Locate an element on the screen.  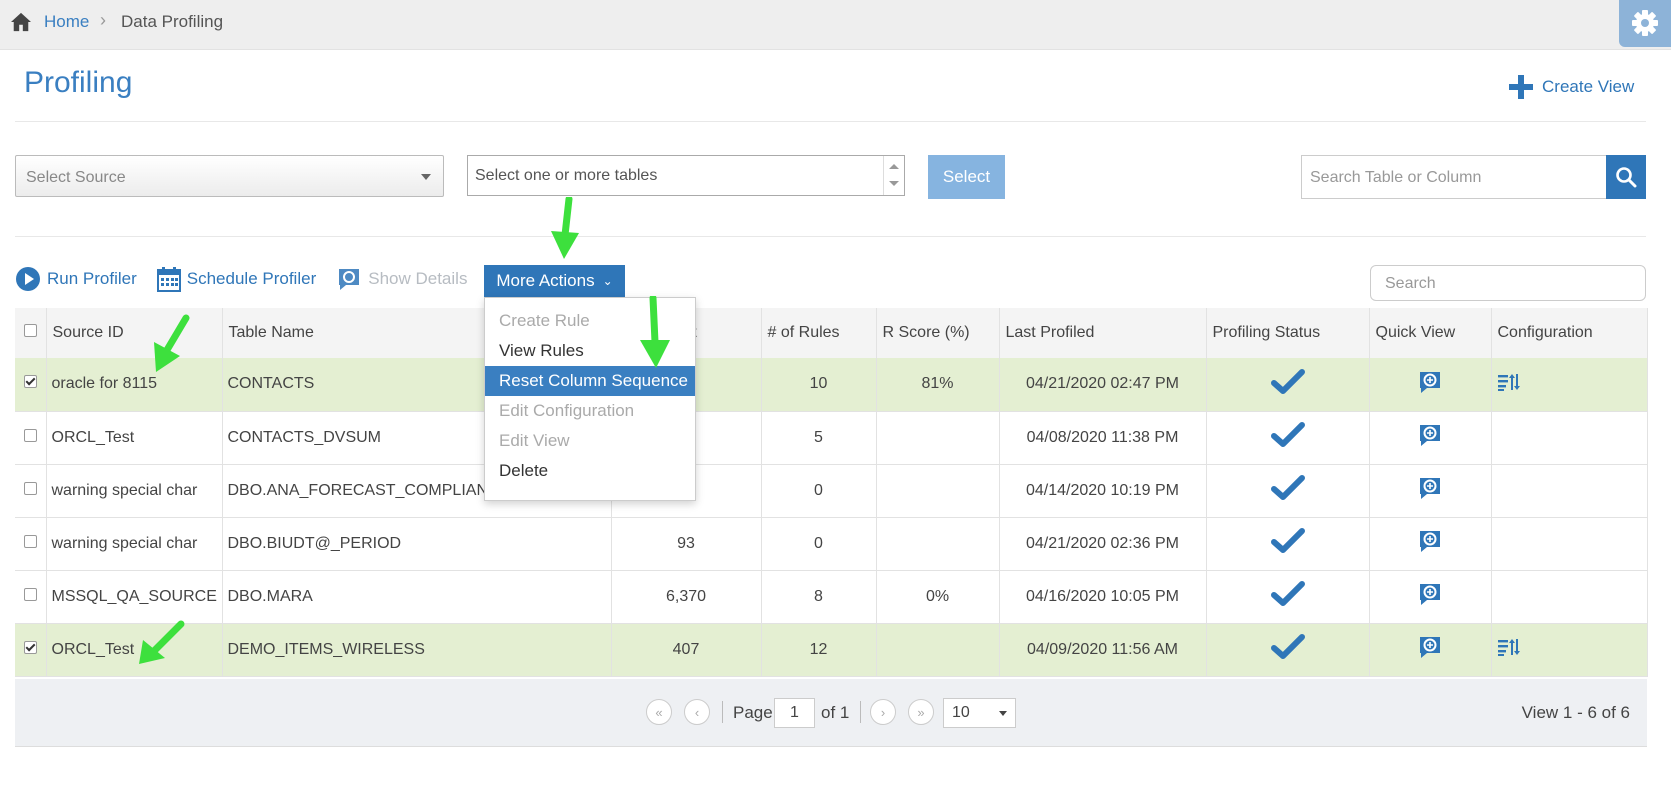
column-header: Last Profiled is located at coordinates (1103, 333).